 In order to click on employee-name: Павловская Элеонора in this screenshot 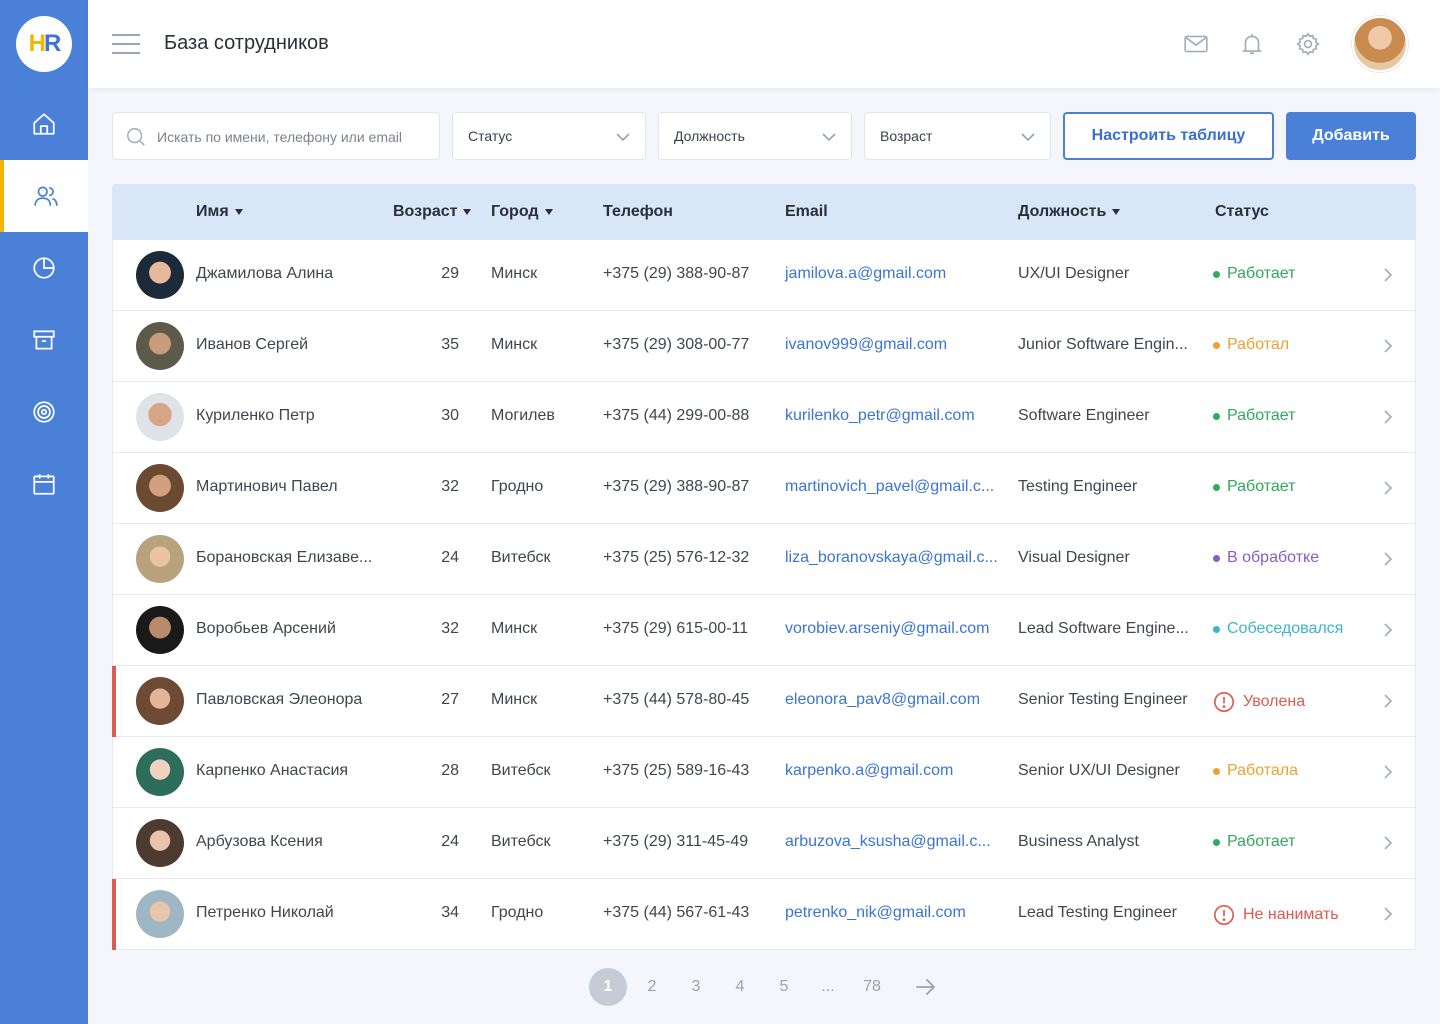, I will do `click(279, 700)`.